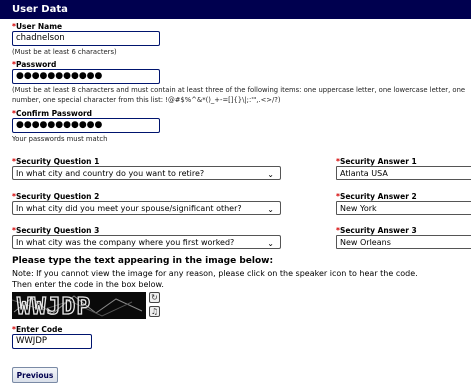 This screenshot has width=471, height=384. I want to click on security-question-1-label: *Security Question 1, so click(56, 161).